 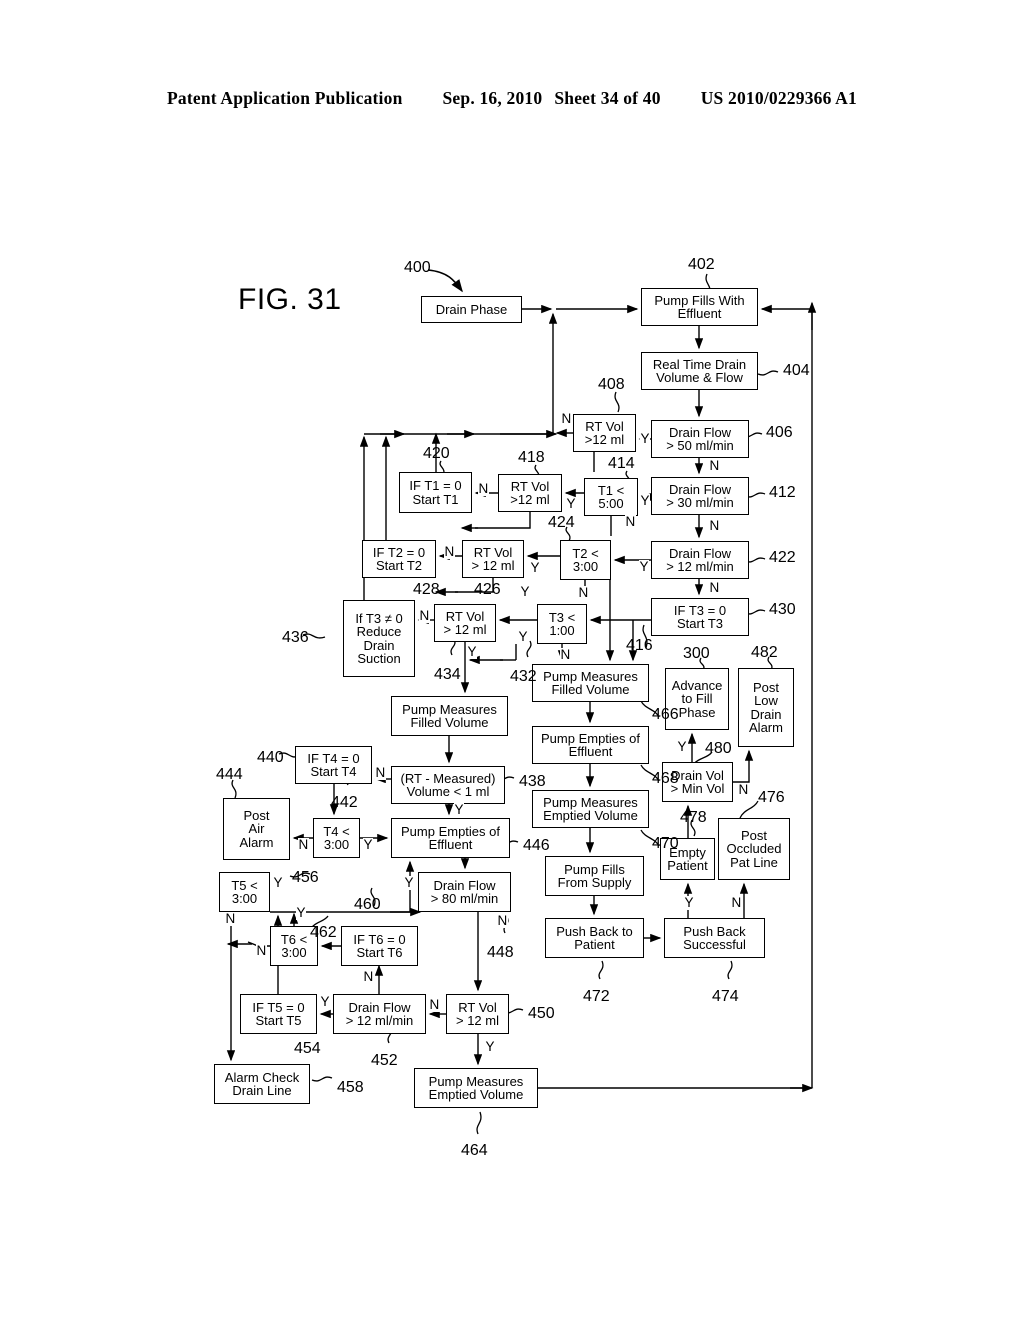 I want to click on flow-node-t4_300: T4 <3:00, so click(x=336, y=838).